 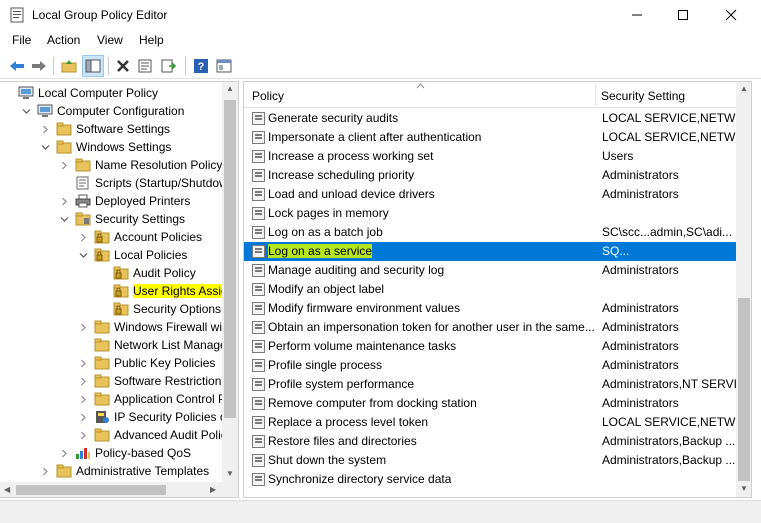 What do you see at coordinates (145, 66) in the screenshot?
I see `properties-button` at bounding box center [145, 66].